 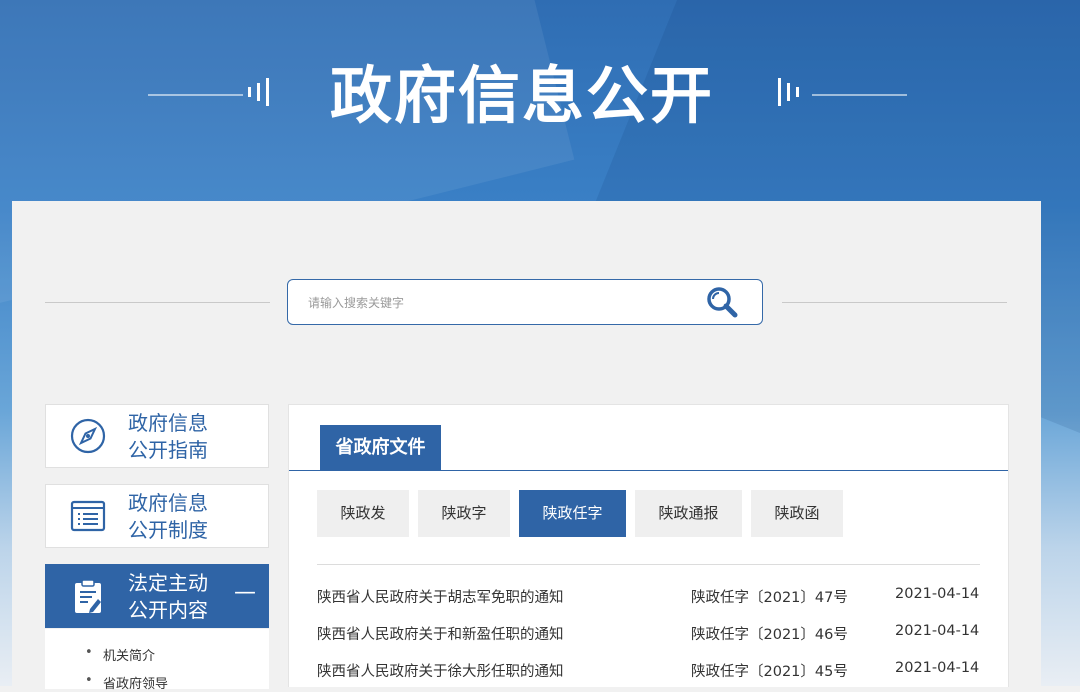 I want to click on title-deco-line-left, so click(x=195, y=95).